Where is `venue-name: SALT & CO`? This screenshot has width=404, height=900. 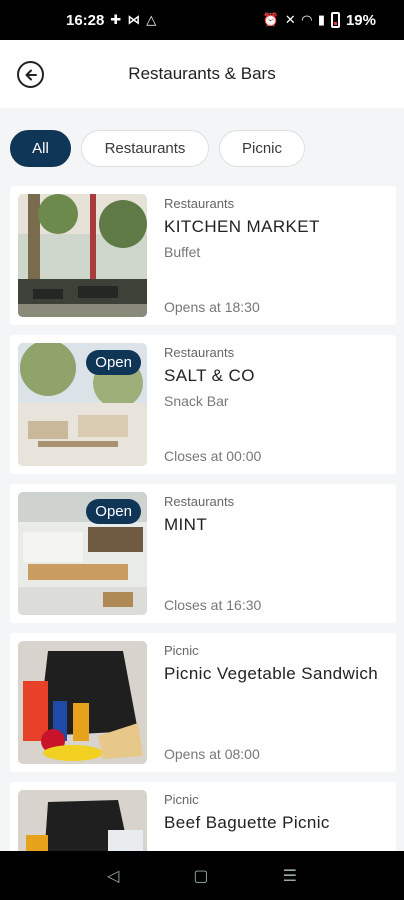 venue-name: SALT & CO is located at coordinates (209, 375).